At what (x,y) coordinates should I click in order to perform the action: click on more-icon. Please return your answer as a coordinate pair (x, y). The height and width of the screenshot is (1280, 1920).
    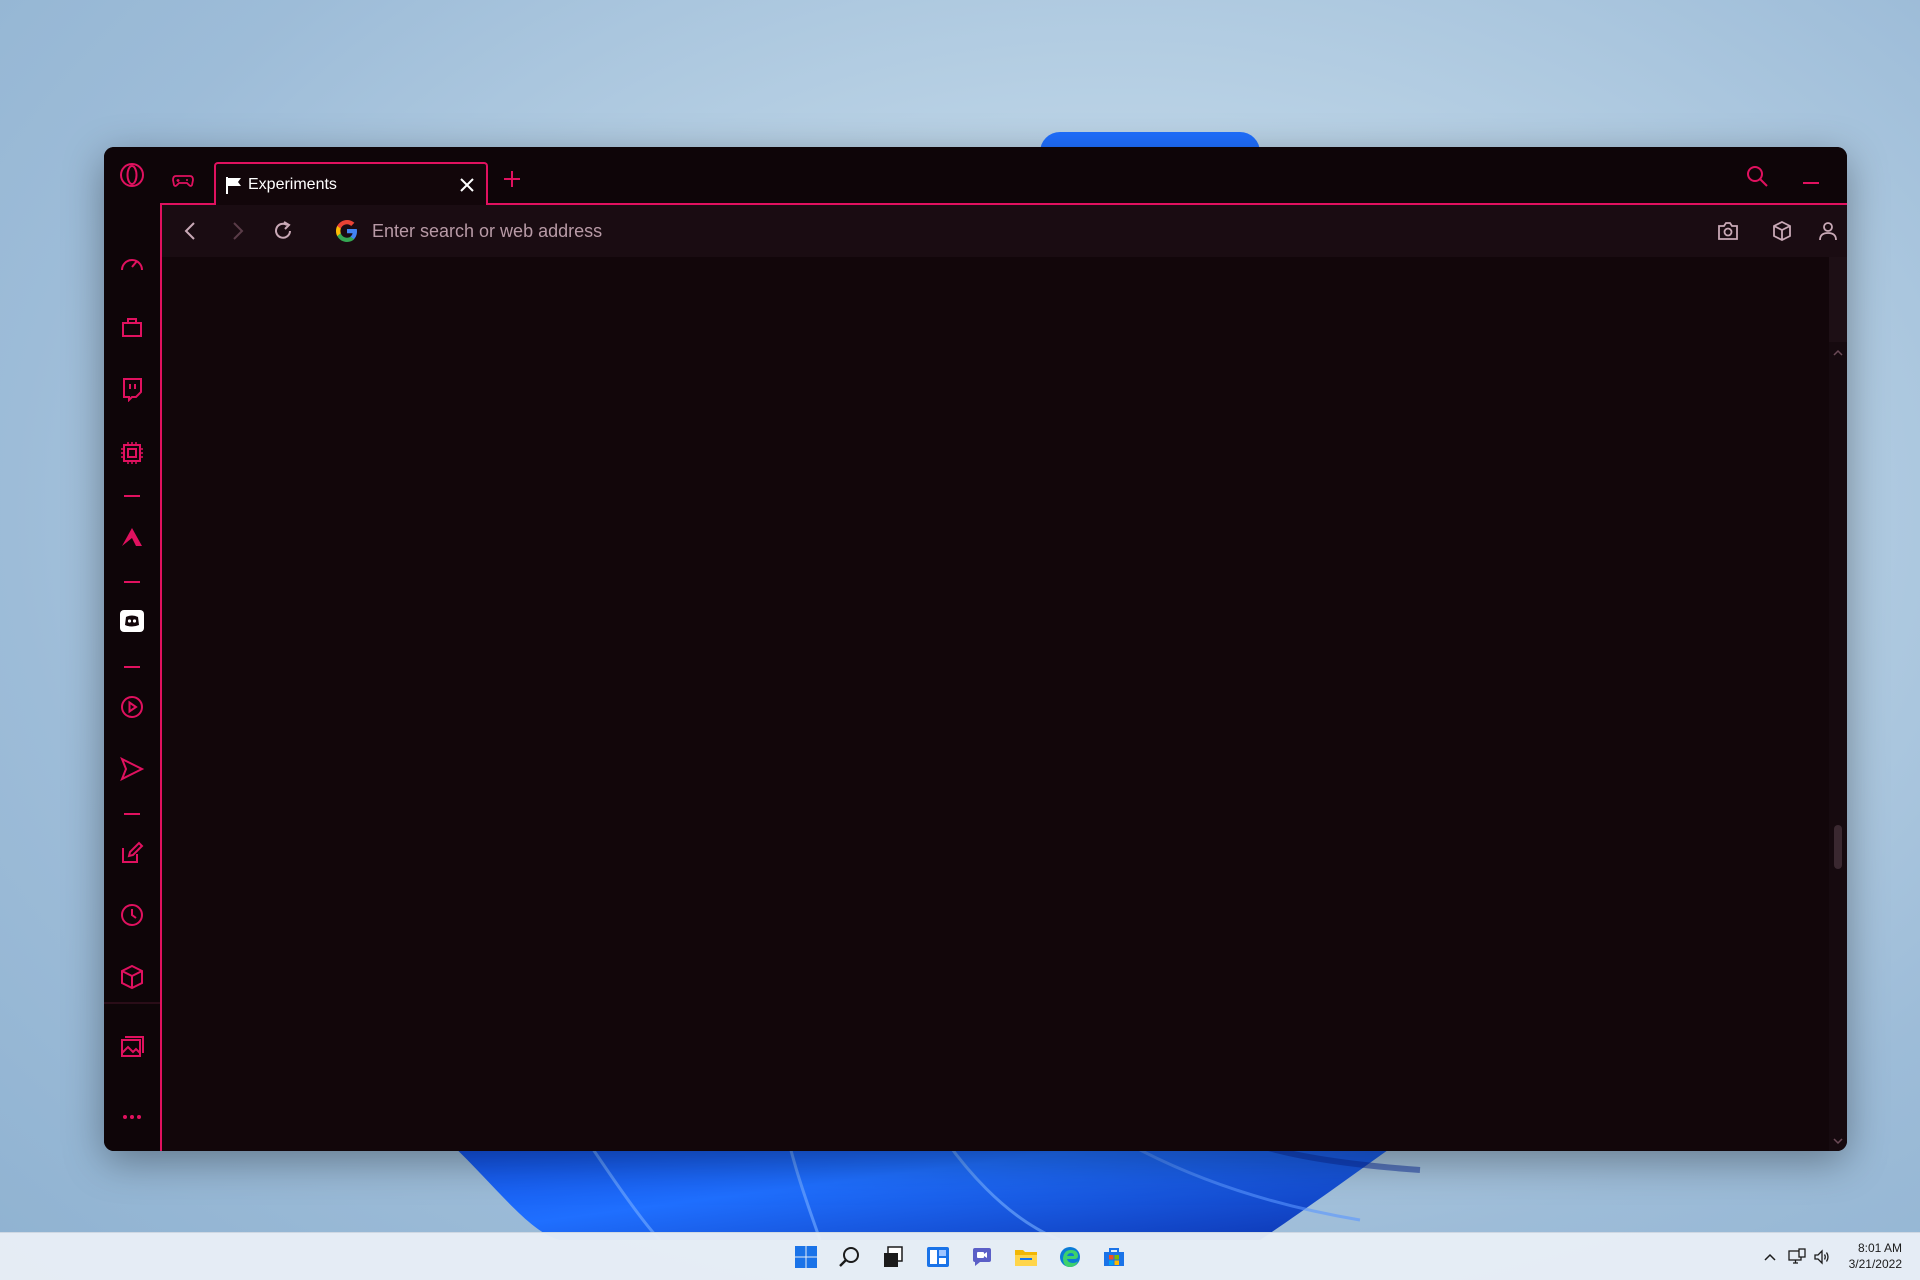
    Looking at the image, I should click on (132, 1117).